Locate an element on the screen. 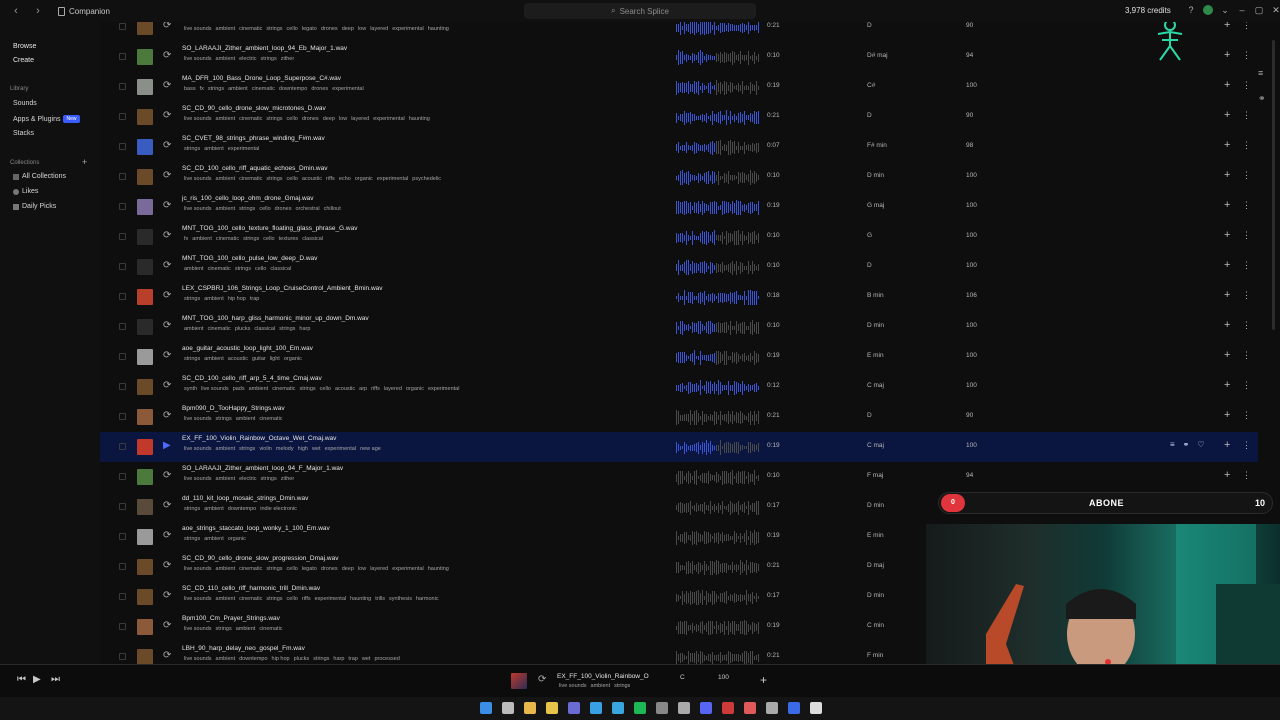 This screenshot has width=1280, height=720. tag: echo is located at coordinates (345, 179).